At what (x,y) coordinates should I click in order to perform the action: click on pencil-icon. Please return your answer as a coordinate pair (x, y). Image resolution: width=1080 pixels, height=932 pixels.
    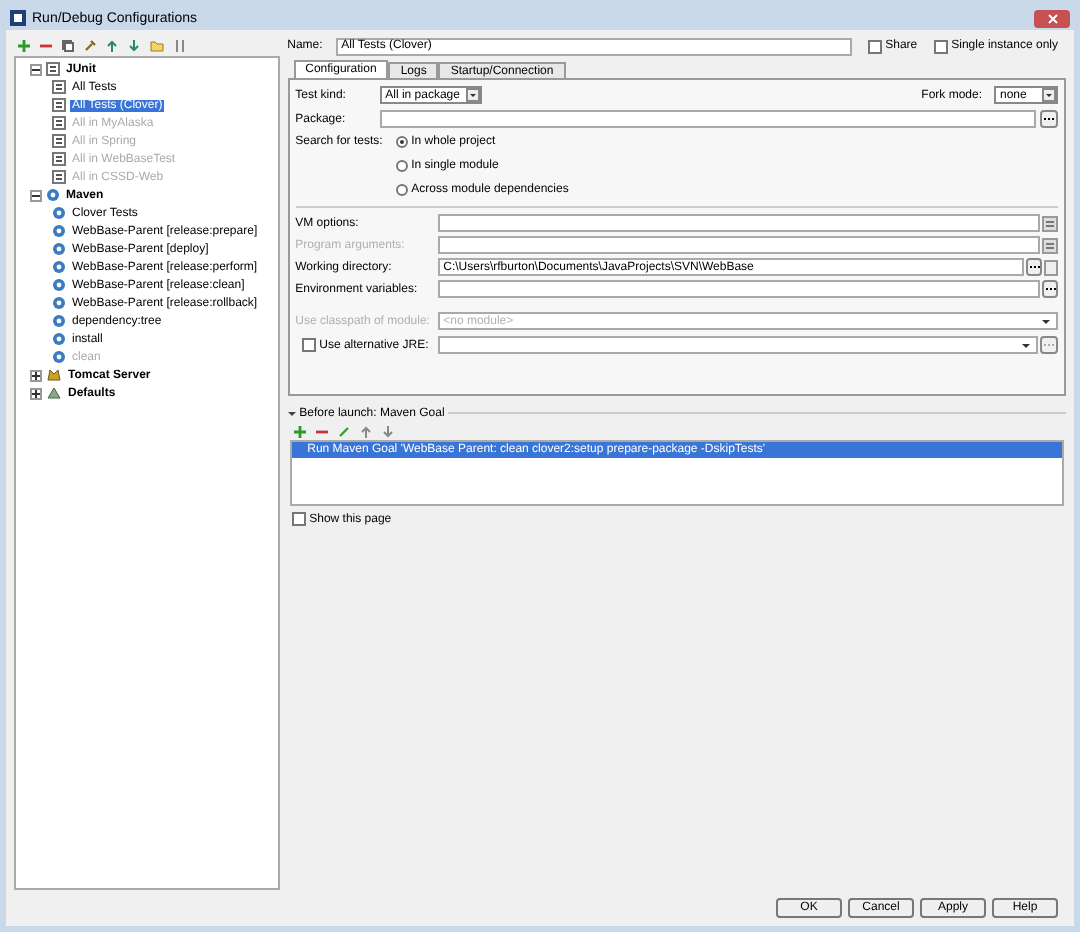
    Looking at the image, I should click on (343, 431).